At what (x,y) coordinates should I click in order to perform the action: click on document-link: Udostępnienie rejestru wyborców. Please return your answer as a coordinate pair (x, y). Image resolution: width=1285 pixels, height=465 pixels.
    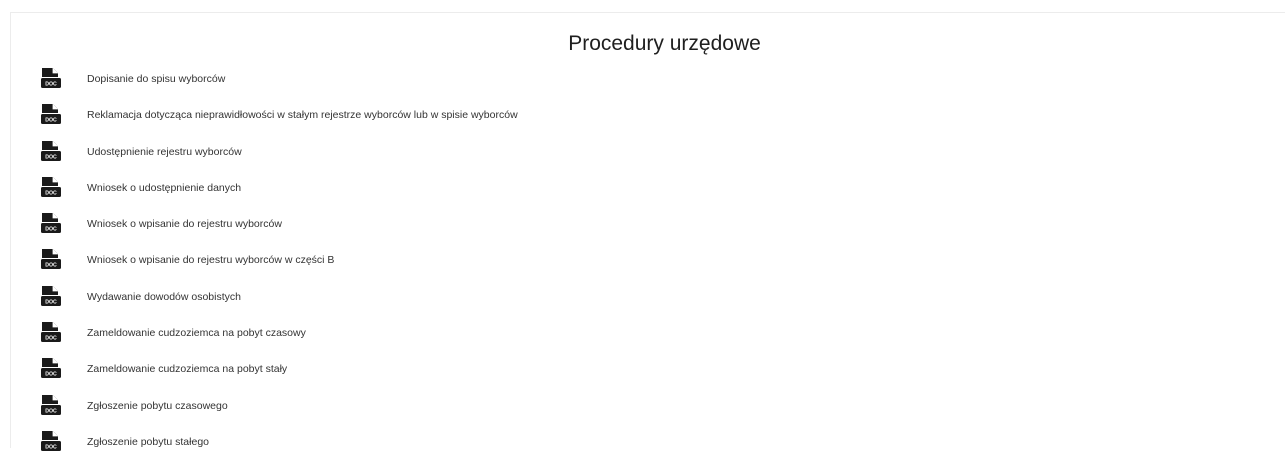
    Looking at the image, I should click on (164, 152).